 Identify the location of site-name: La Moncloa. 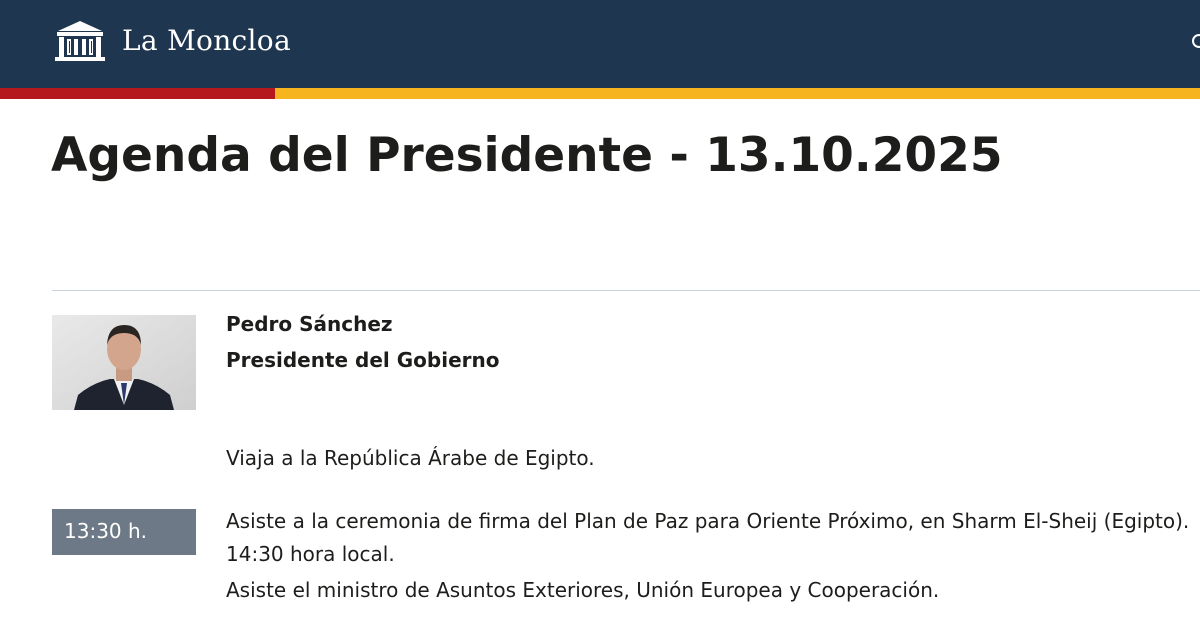
(206, 40).